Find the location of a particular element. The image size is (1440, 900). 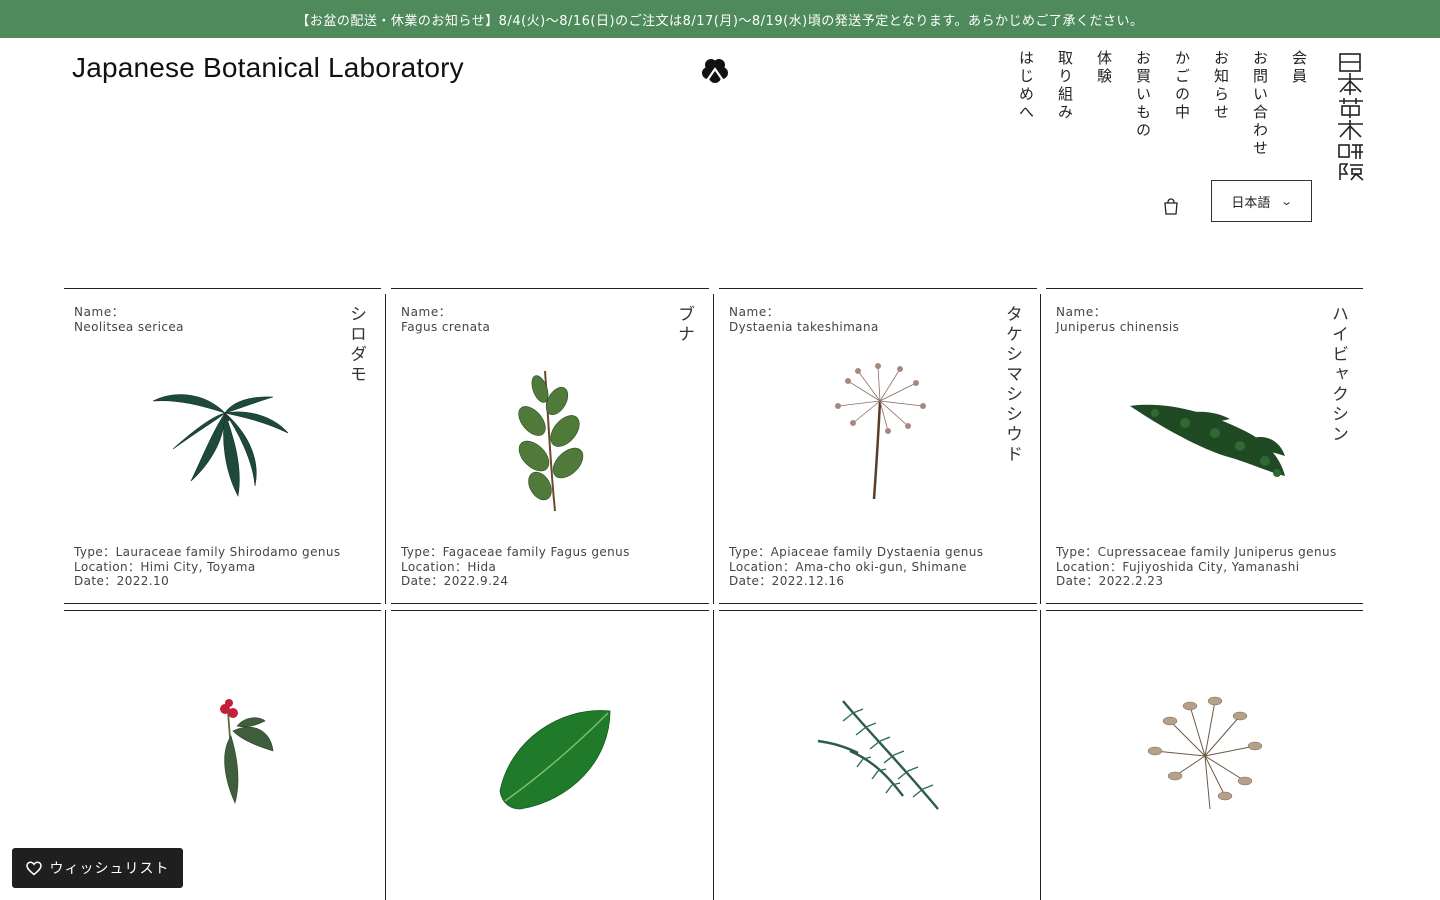

location-text: Location：Fujiyoshida City, Yamanashi is located at coordinates (1178, 566).